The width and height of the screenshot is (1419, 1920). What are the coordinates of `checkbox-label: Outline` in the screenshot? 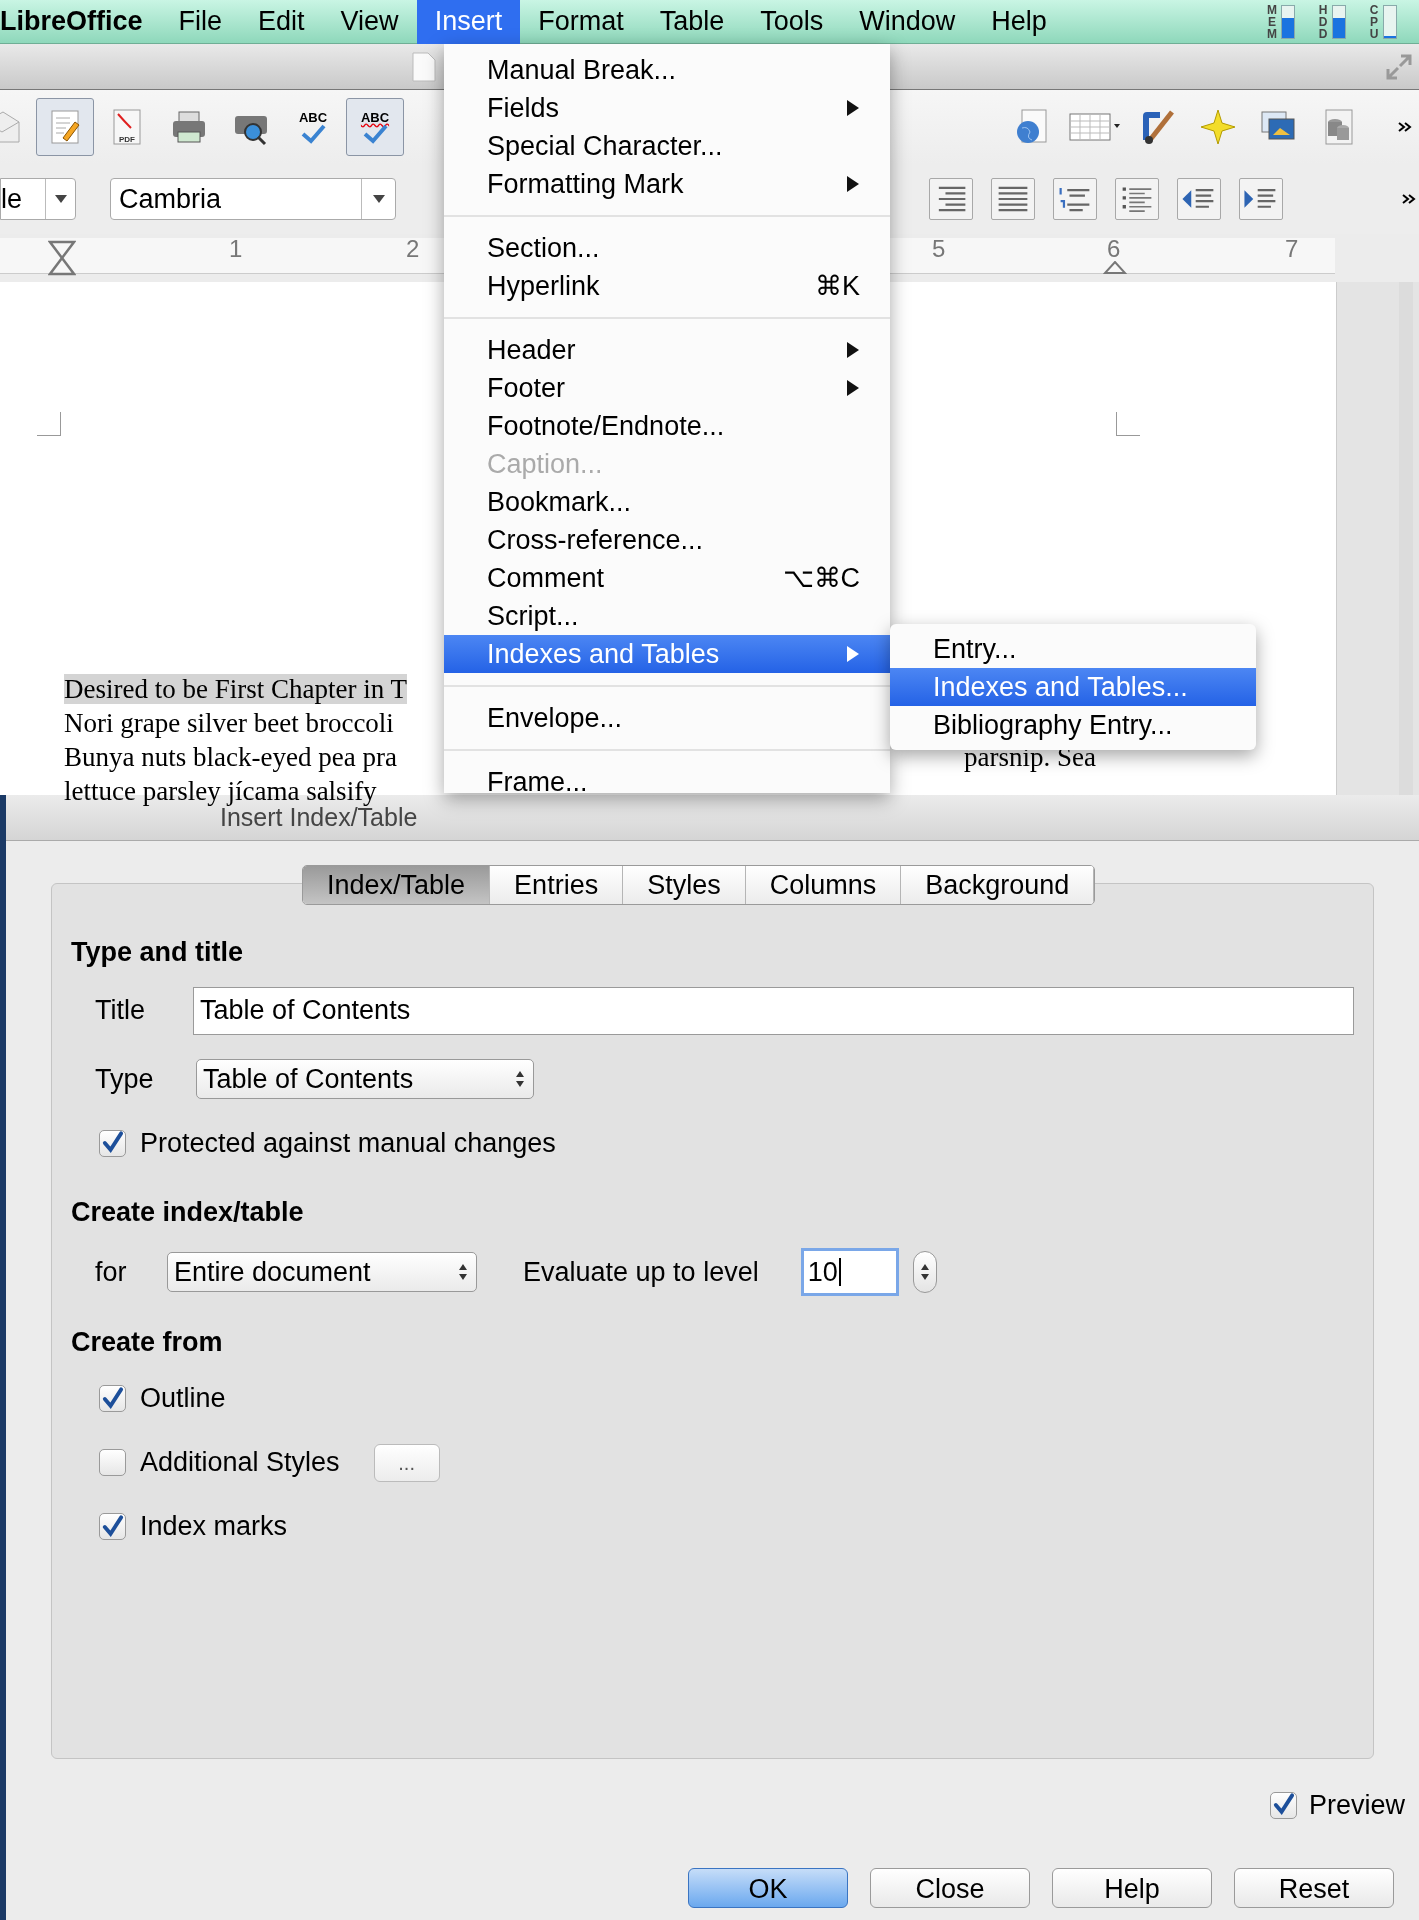 It's located at (183, 1399).